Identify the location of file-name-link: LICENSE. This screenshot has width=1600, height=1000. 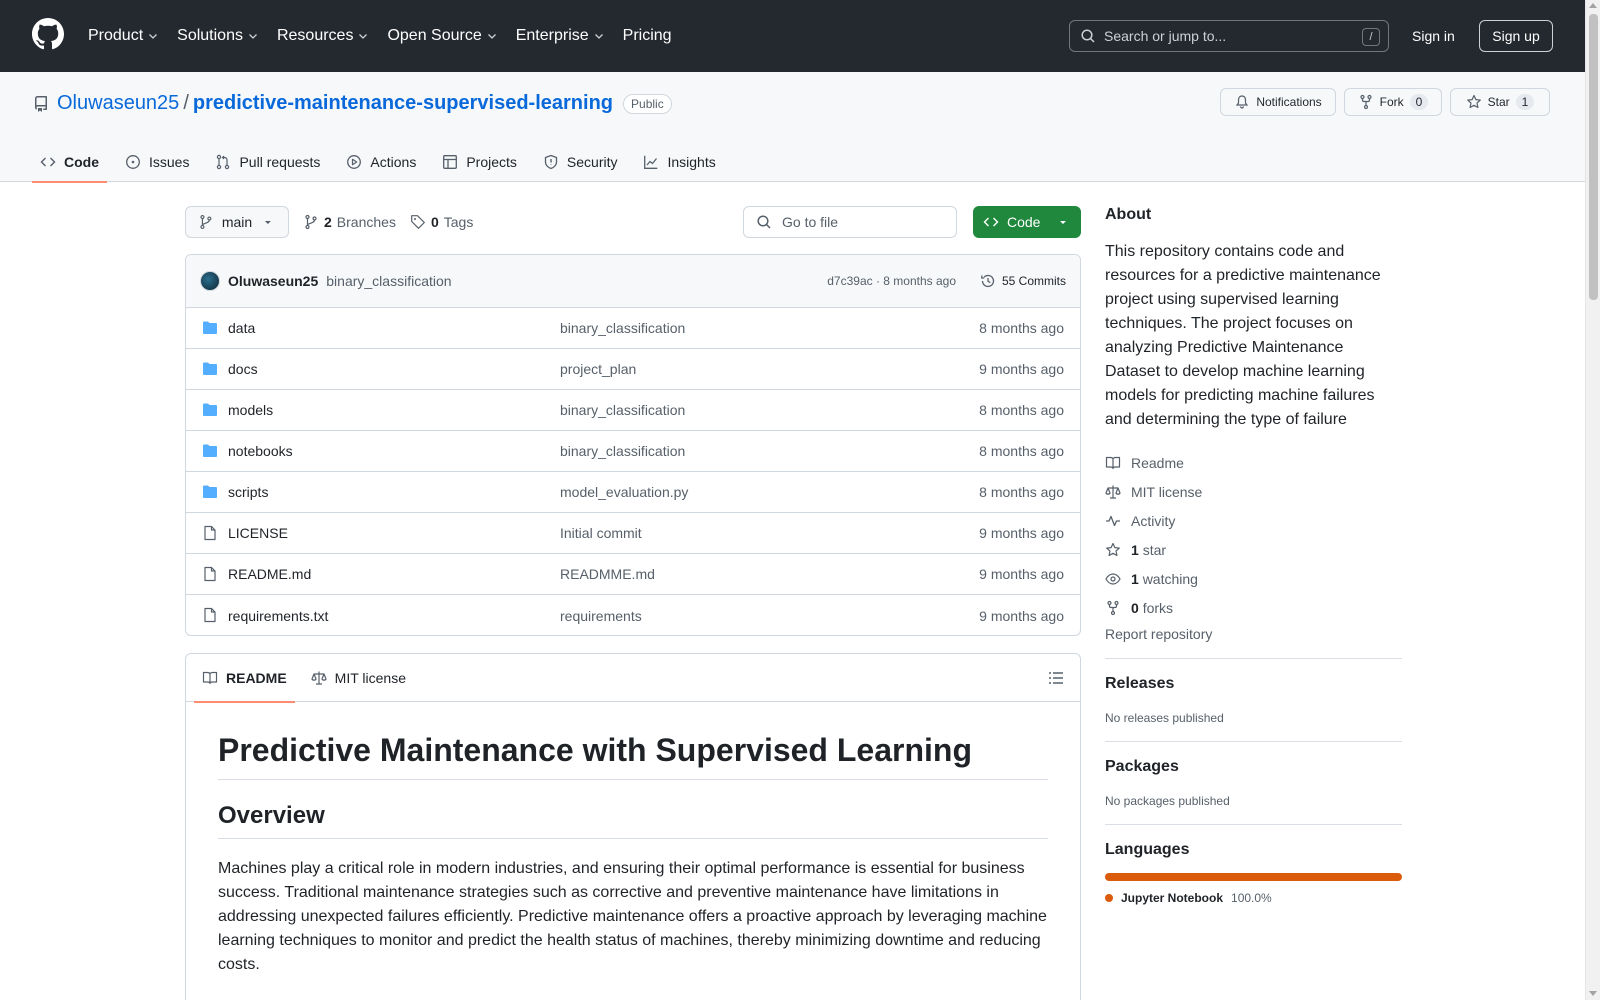
(258, 533).